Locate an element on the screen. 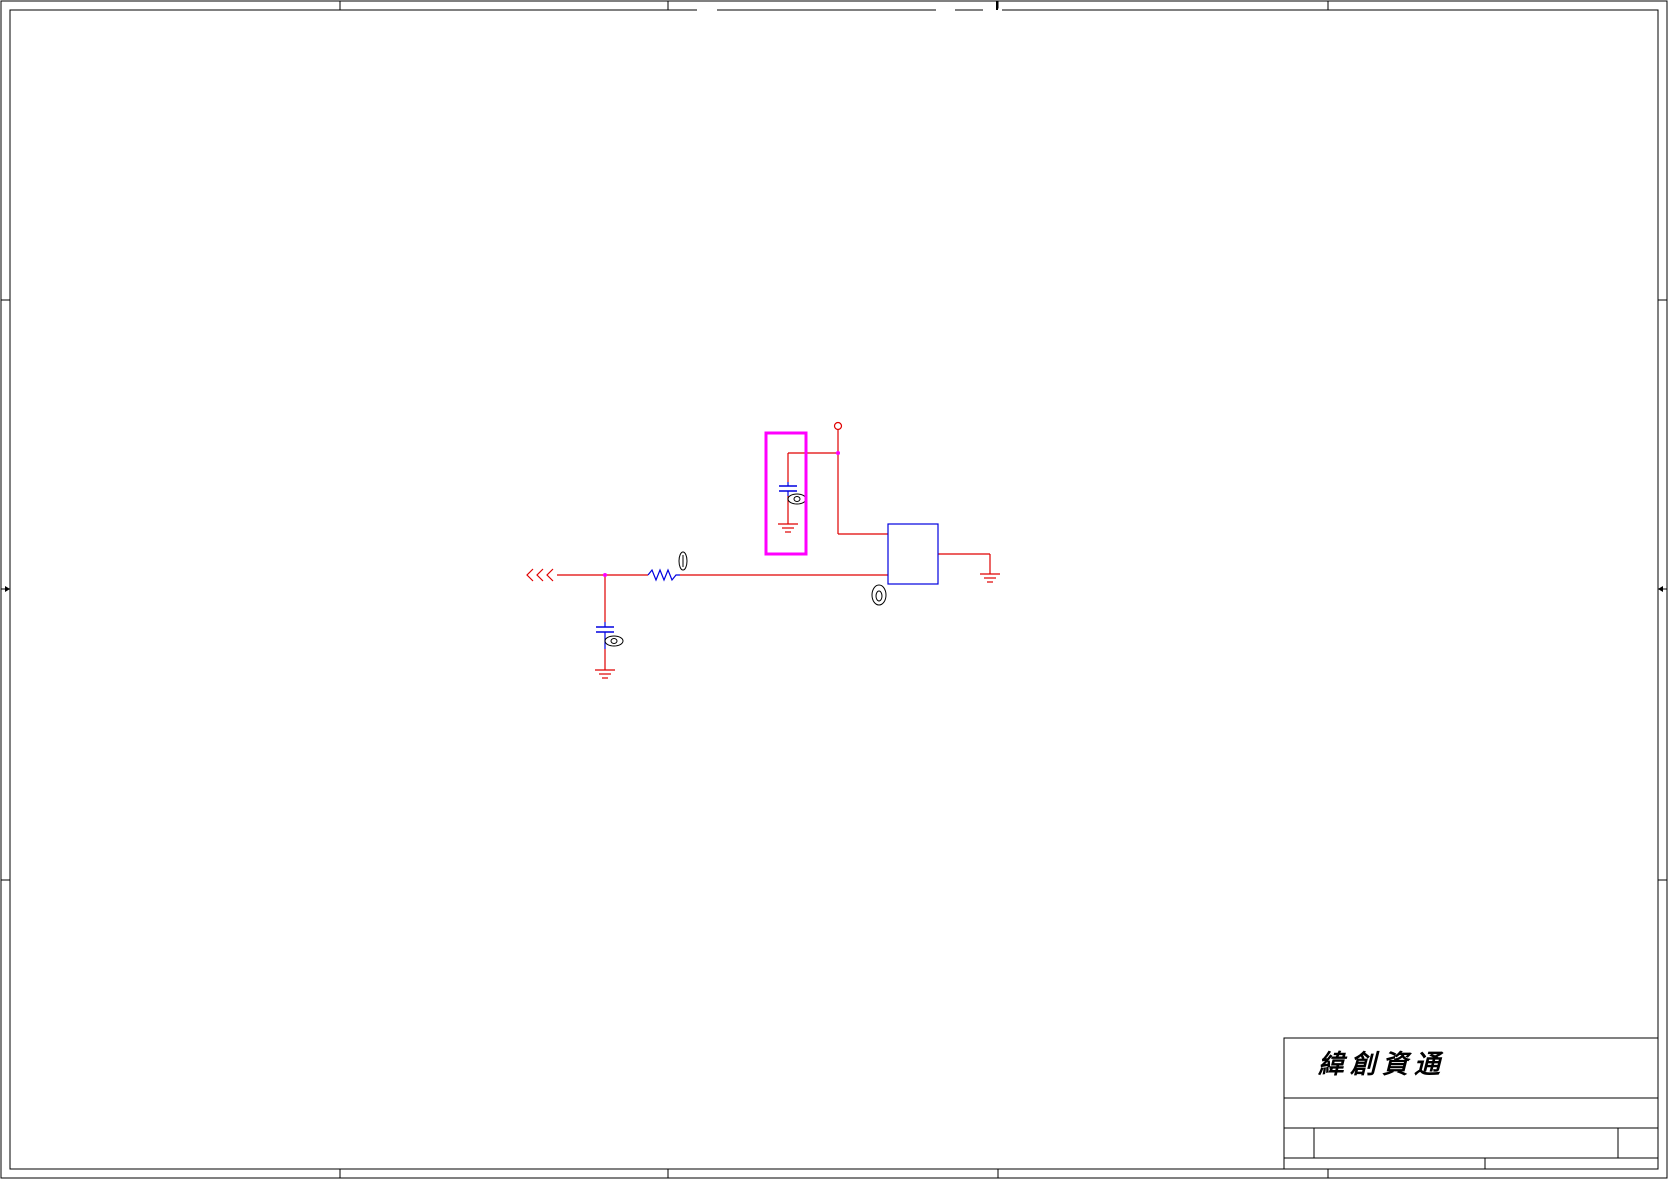 This screenshot has width=1668, height=1179. chip-body is located at coordinates (913, 554).